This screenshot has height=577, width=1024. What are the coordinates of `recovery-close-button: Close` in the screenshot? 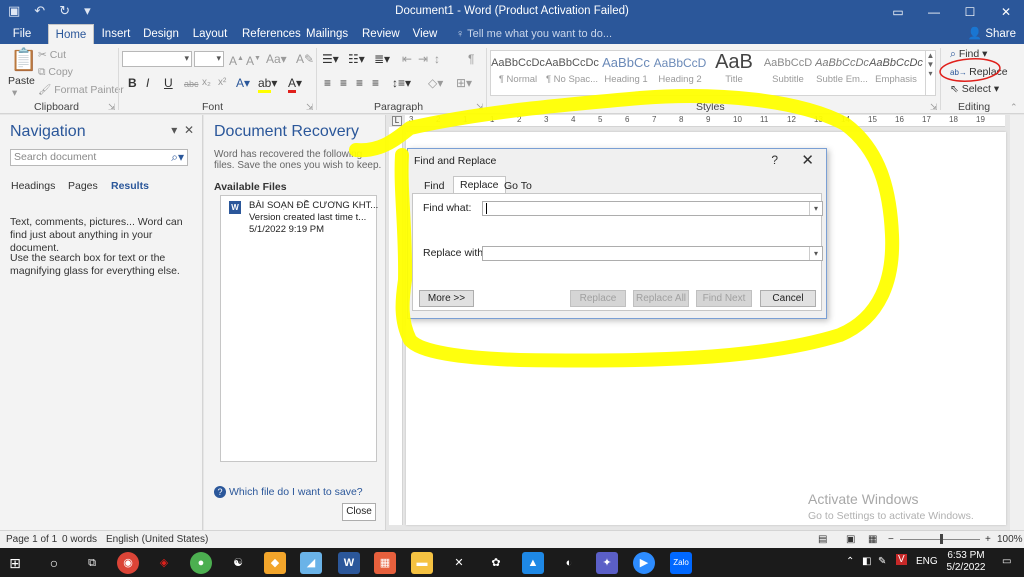 It's located at (359, 512).